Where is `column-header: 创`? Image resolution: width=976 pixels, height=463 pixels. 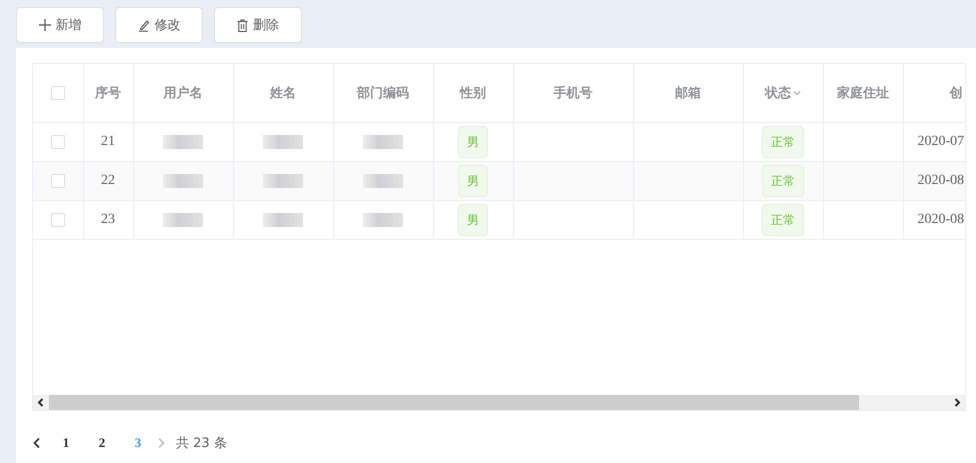 column-header: 创 is located at coordinates (956, 93).